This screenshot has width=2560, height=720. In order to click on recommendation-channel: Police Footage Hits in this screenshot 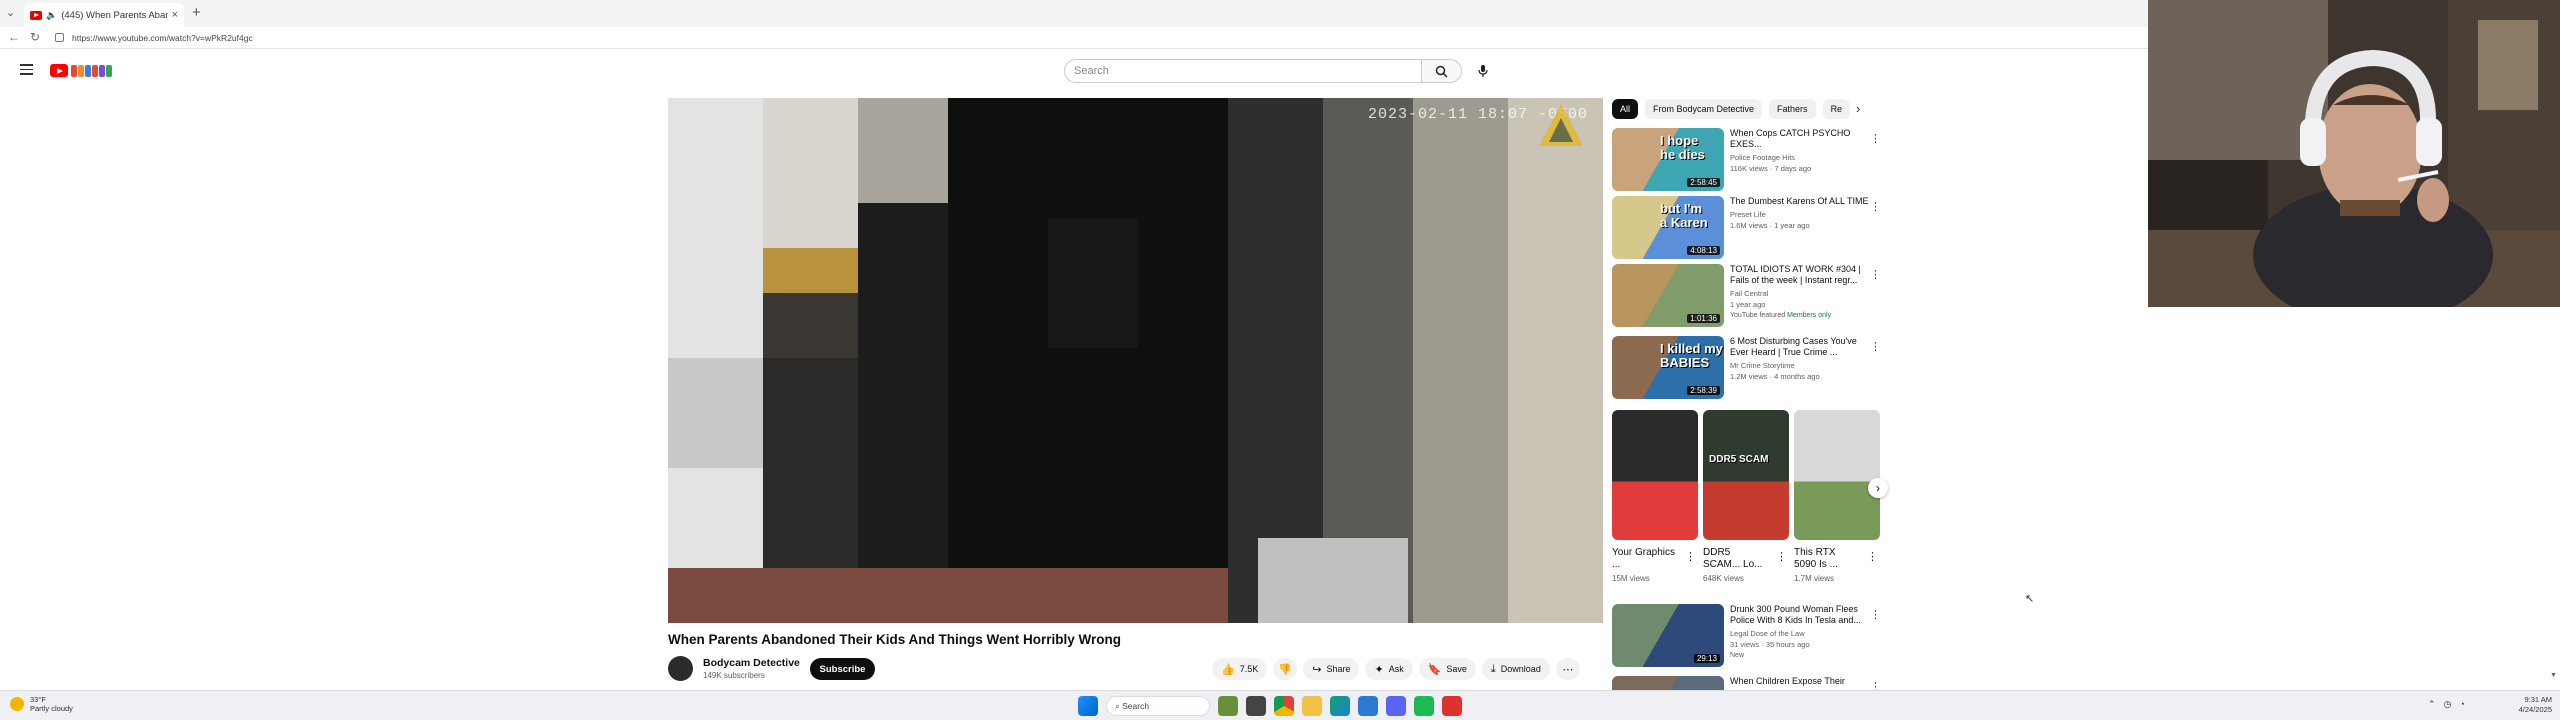, I will do `click(1802, 157)`.